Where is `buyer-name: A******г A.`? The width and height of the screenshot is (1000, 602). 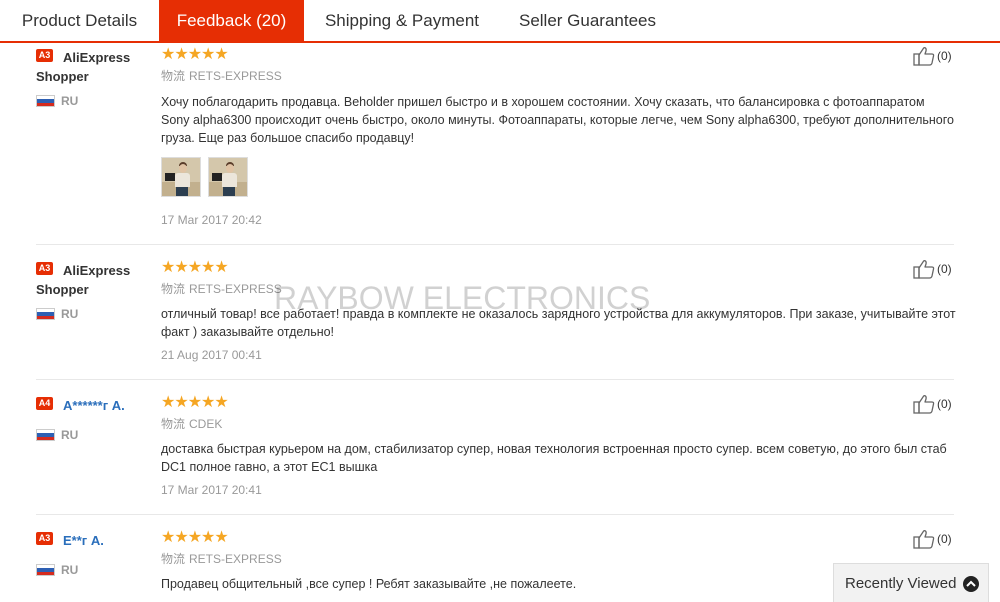 buyer-name: A******г A. is located at coordinates (96, 405).